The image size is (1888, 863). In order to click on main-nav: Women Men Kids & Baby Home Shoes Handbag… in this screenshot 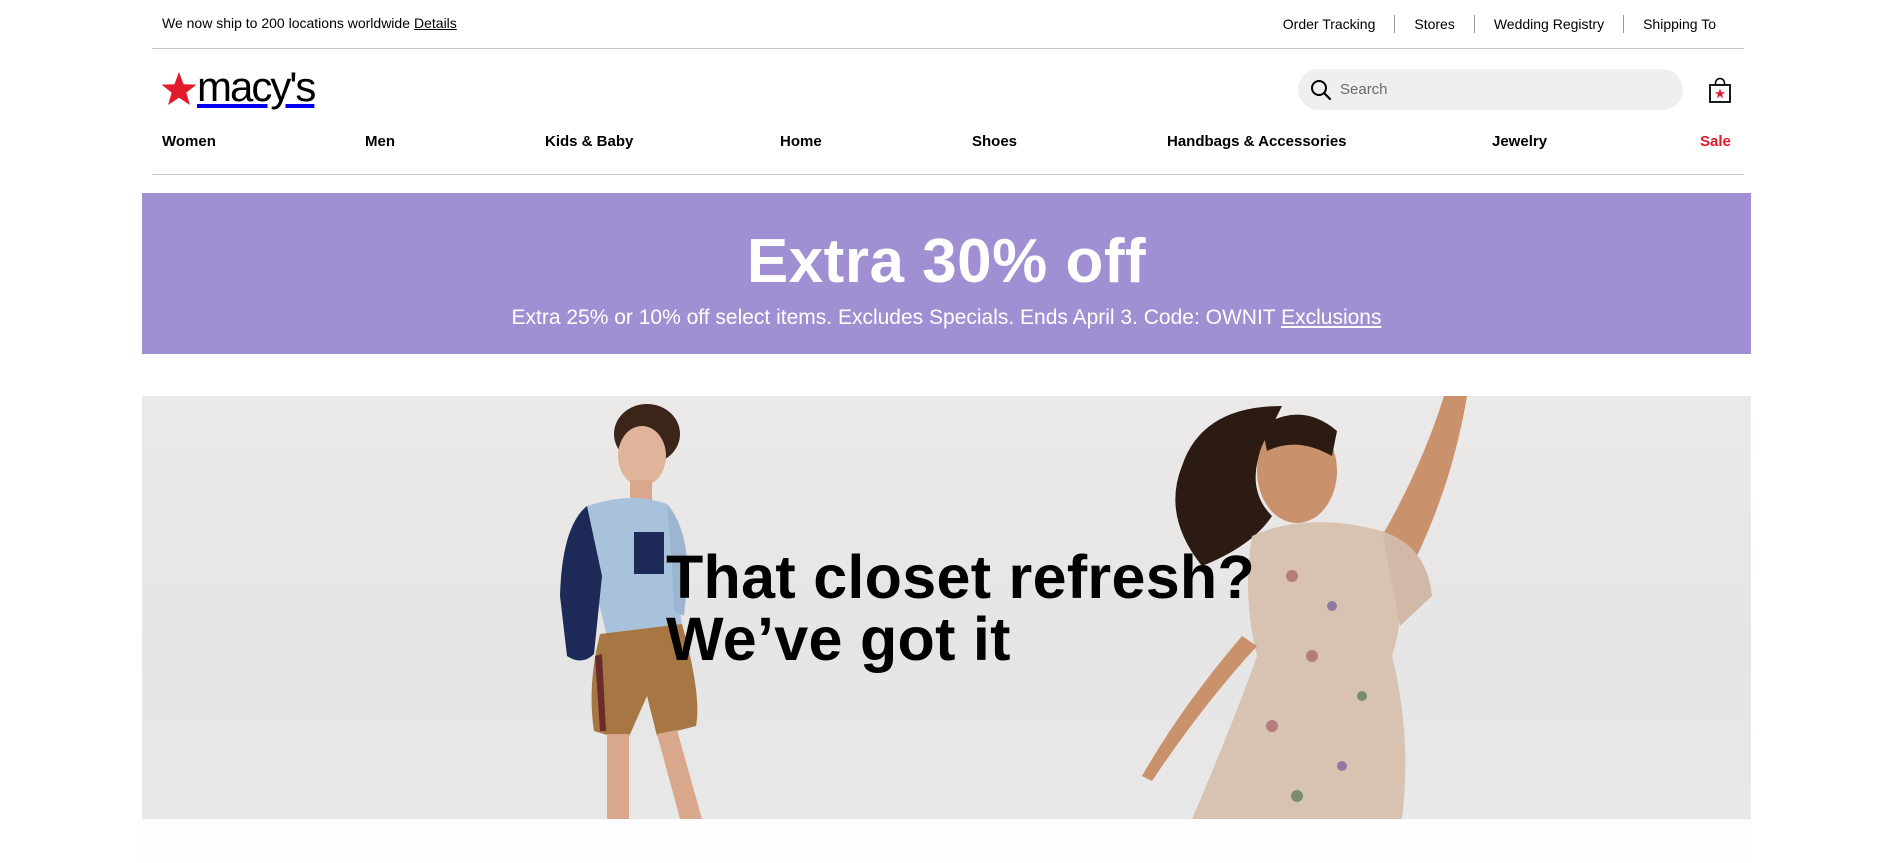, I will do `click(948, 150)`.